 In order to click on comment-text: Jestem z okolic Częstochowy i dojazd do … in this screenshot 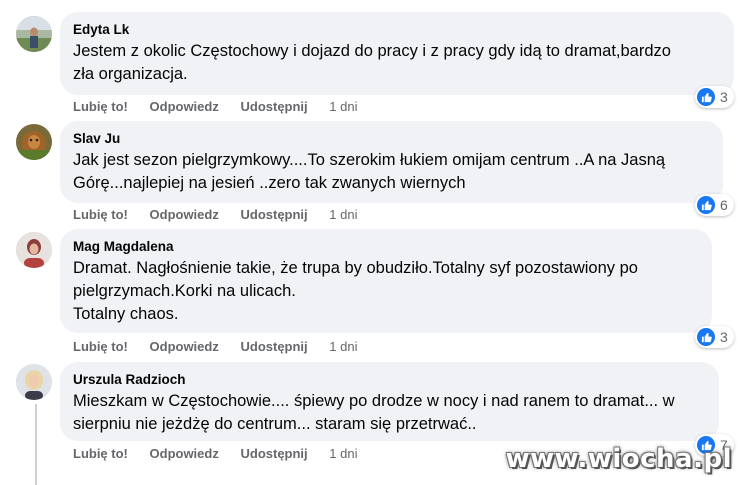, I will do `click(397, 63)`.